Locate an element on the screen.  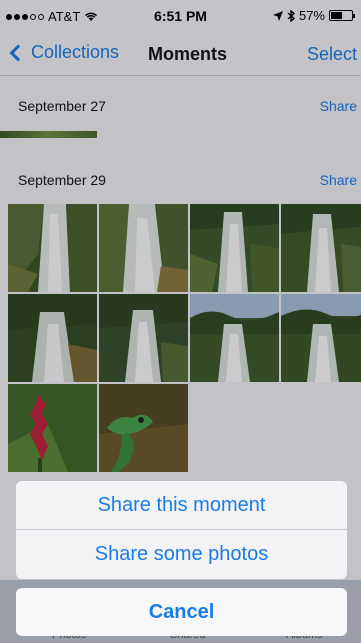
action-sheet: Share this moment Share some photos is located at coordinates (181, 530).